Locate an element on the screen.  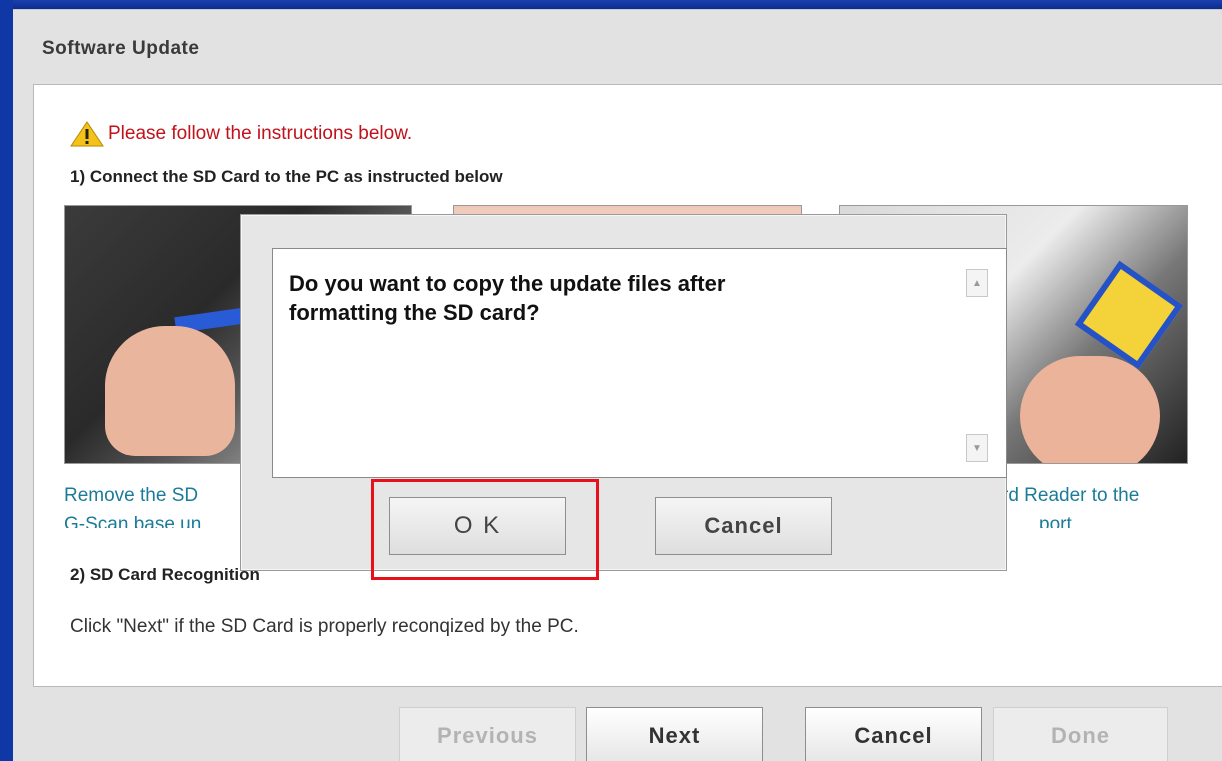
ok-highlight-box is located at coordinates (485, 529).